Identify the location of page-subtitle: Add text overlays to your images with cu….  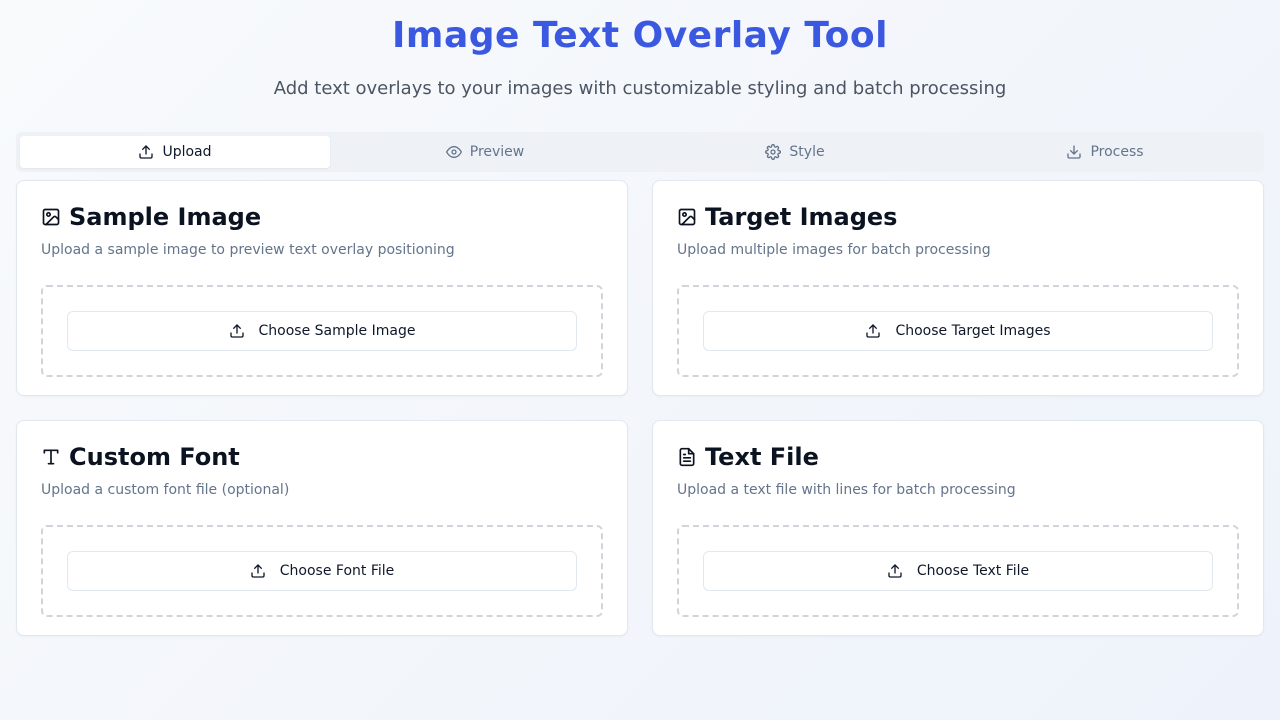
(640, 88).